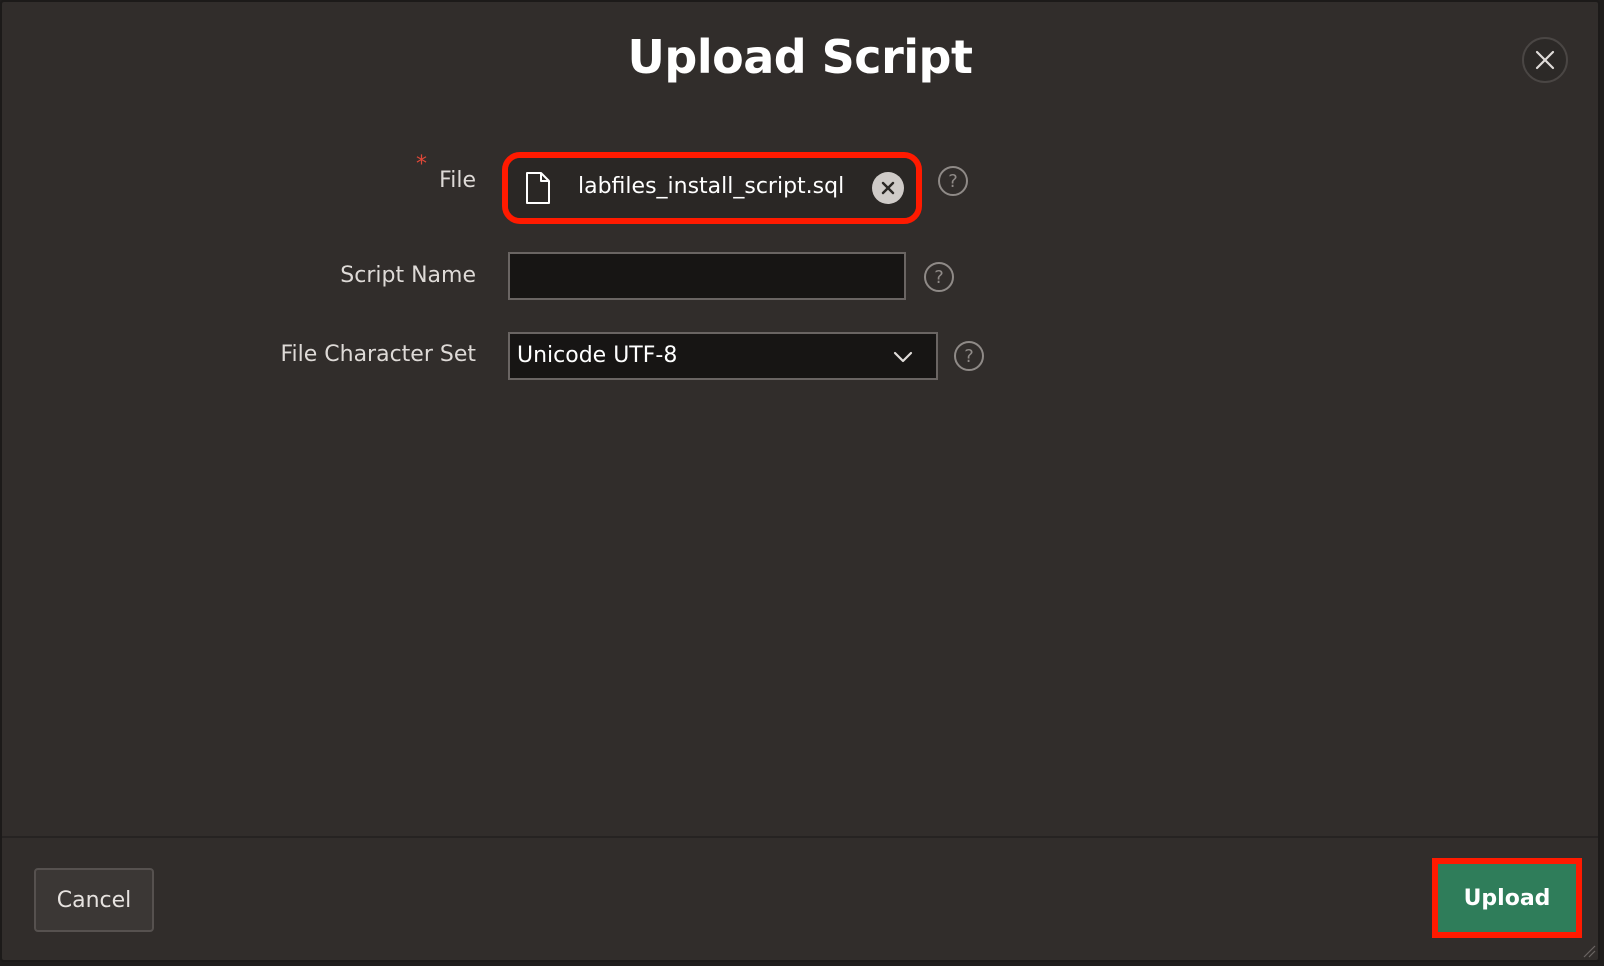 Image resolution: width=1604 pixels, height=966 pixels. I want to click on chevron-down-icon, so click(903, 357).